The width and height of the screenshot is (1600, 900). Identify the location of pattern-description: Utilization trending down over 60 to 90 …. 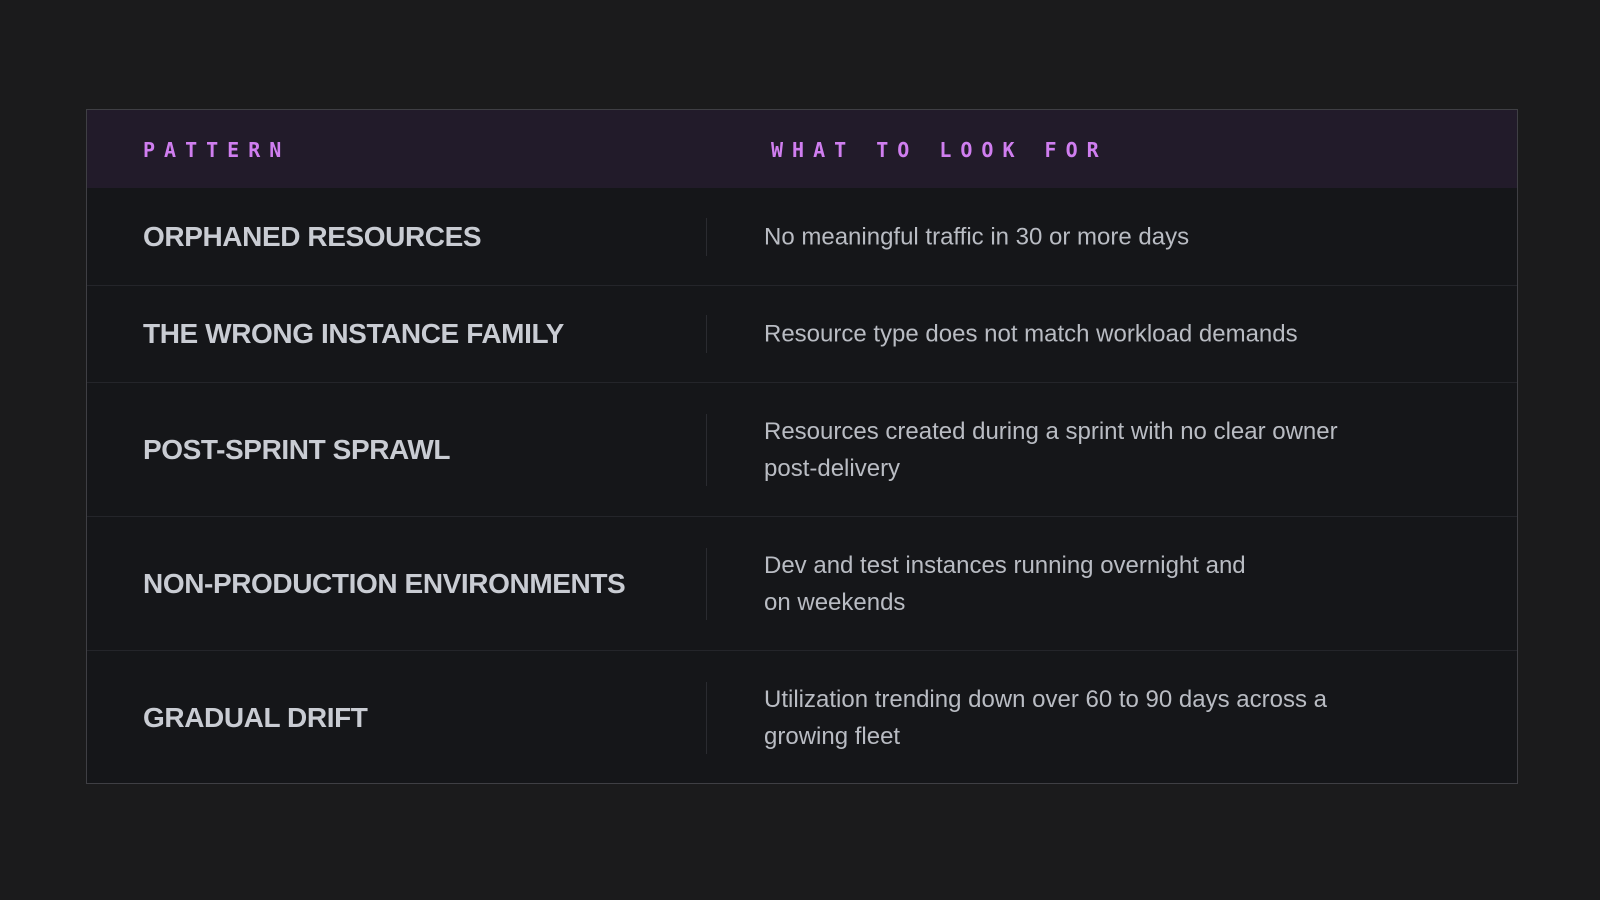
(1045, 717).